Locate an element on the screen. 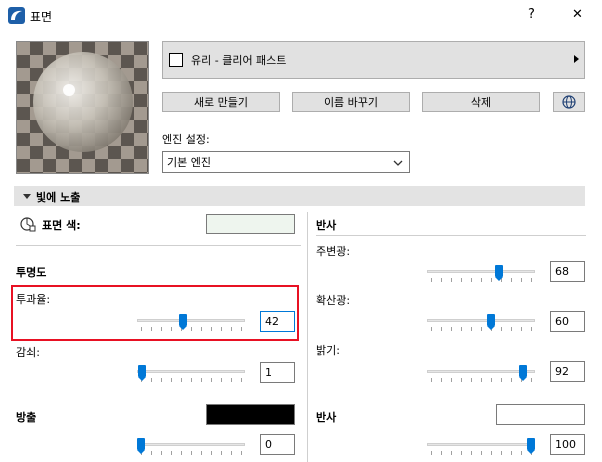 The height and width of the screenshot is (462, 602). reflection-value: 100 is located at coordinates (565, 444).